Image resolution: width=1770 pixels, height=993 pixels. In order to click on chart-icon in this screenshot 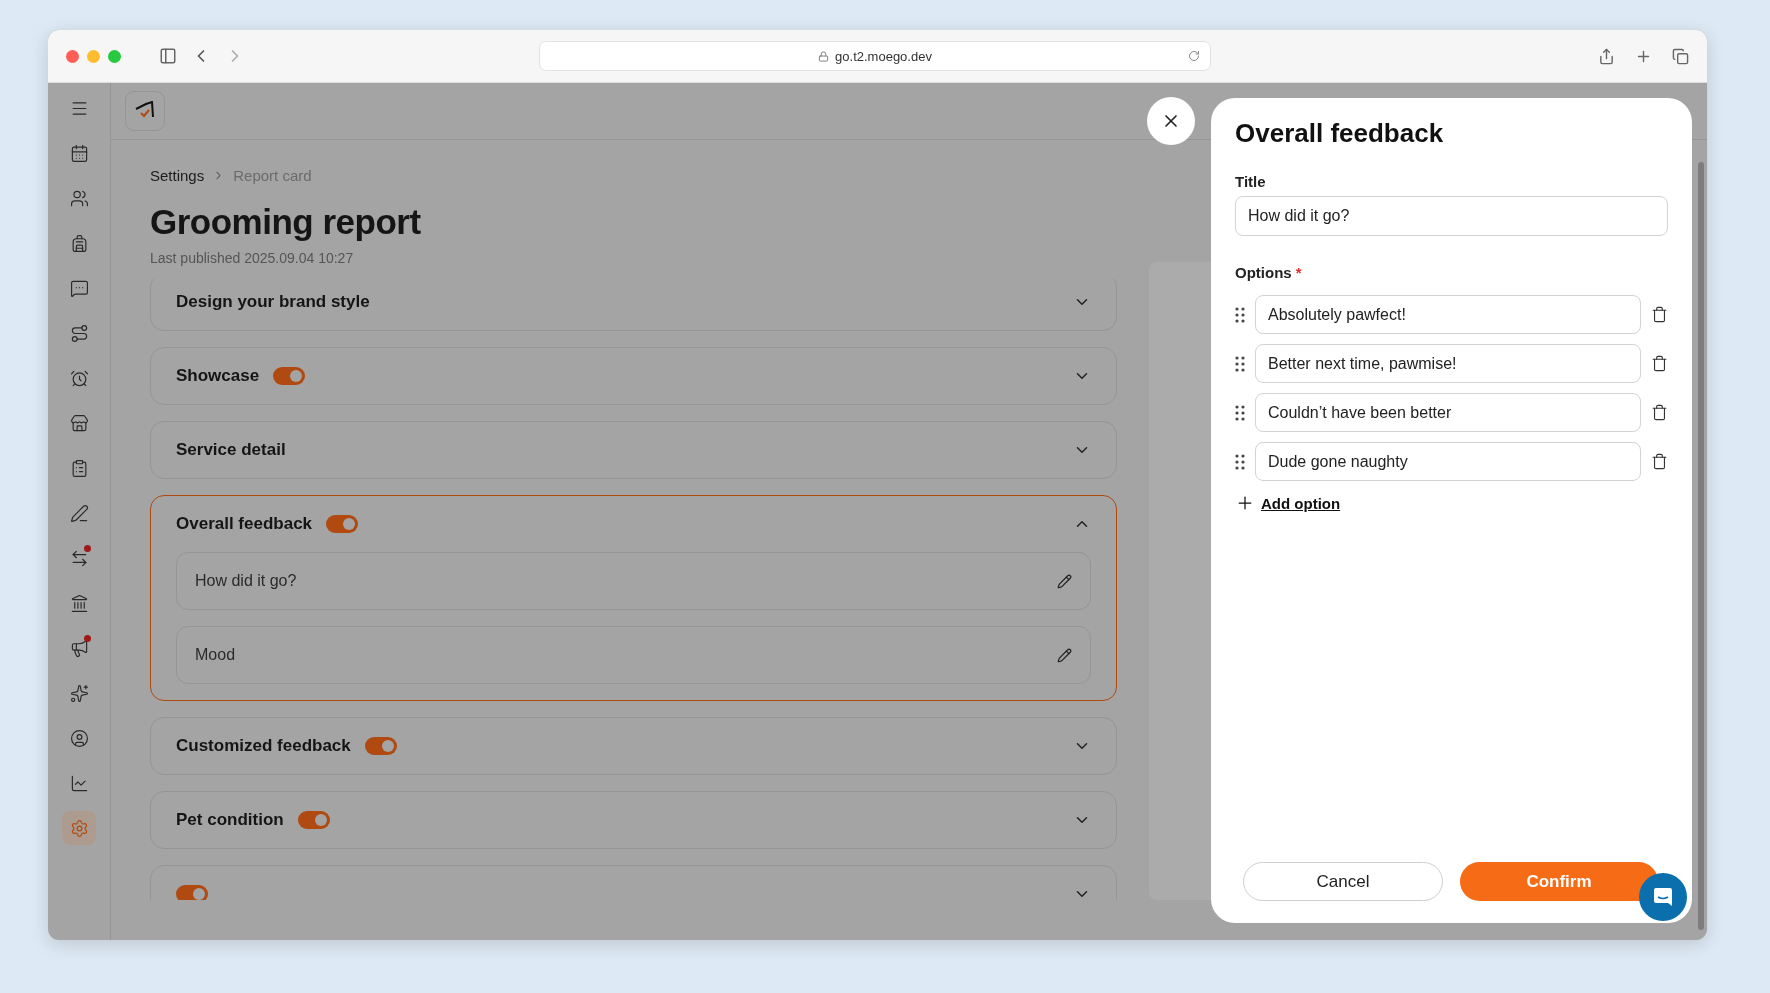, I will do `click(79, 783)`.